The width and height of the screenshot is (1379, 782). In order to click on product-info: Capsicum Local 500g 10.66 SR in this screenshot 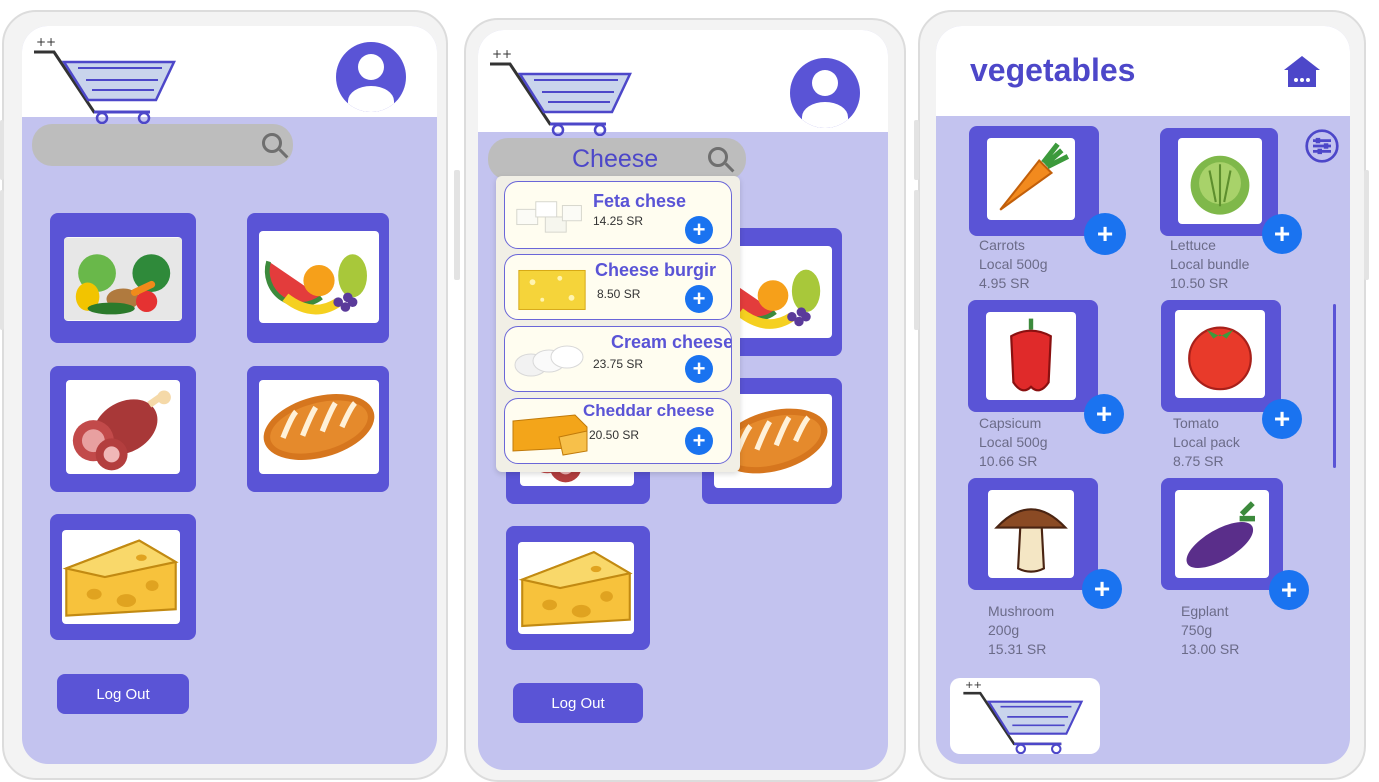, I will do `click(1013, 442)`.